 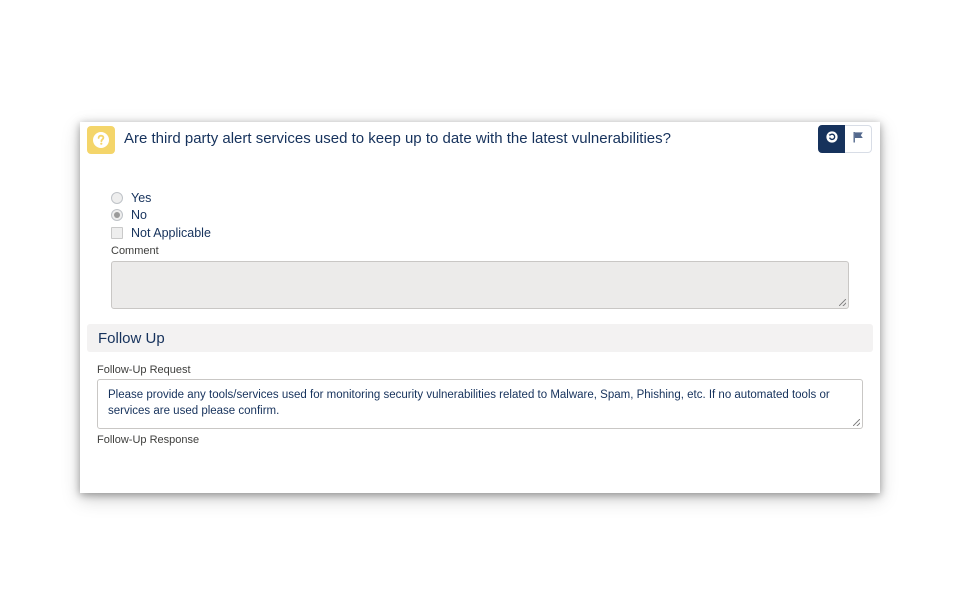 What do you see at coordinates (117, 197) in the screenshot?
I see `radio-yes` at bounding box center [117, 197].